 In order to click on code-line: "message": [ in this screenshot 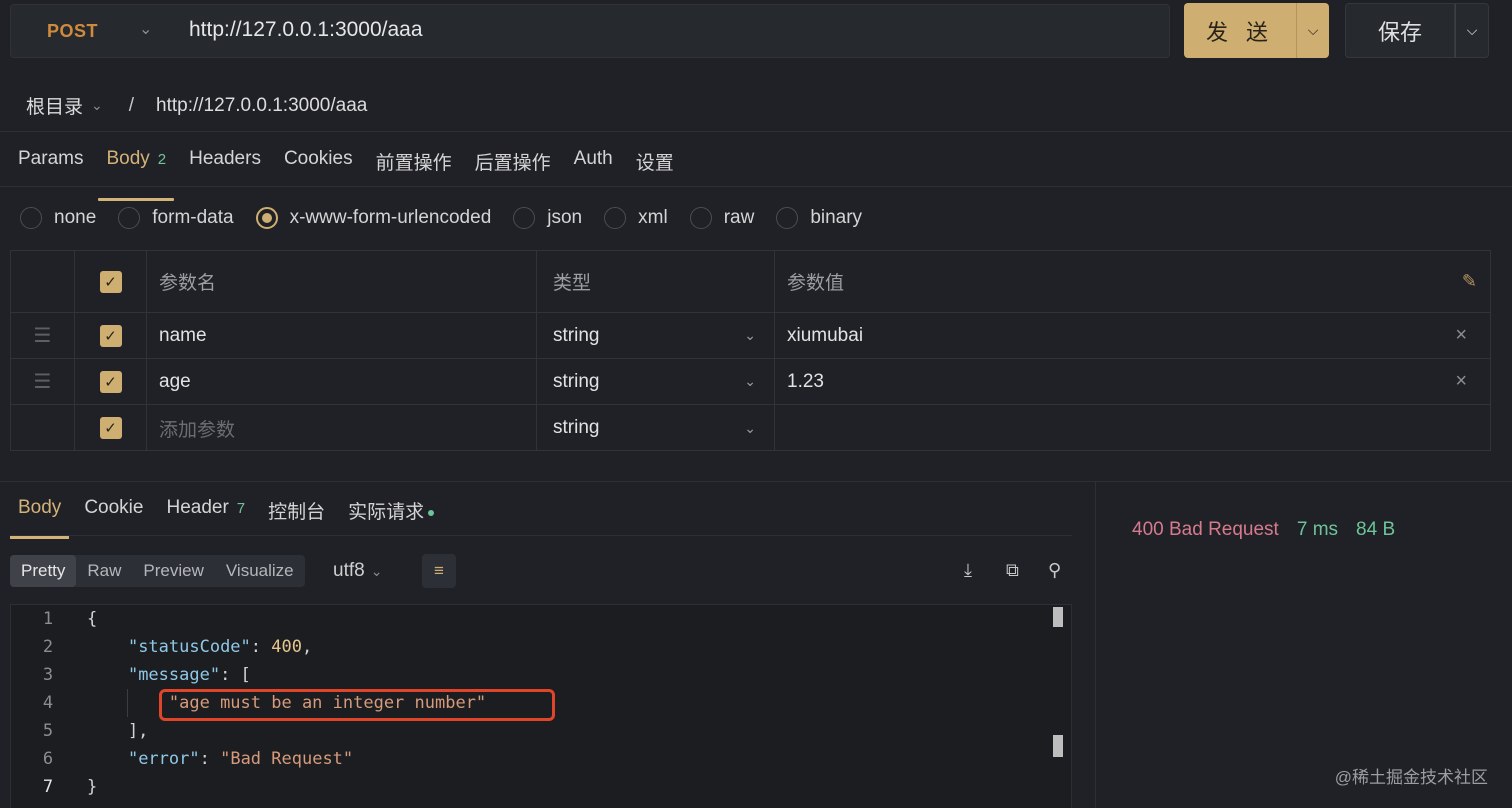, I will do `click(189, 675)`.